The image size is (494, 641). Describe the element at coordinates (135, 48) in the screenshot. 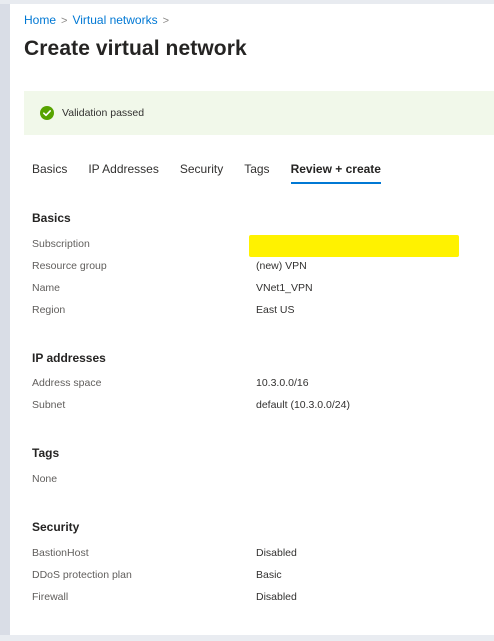

I see `page-title: Create virtual network` at that location.